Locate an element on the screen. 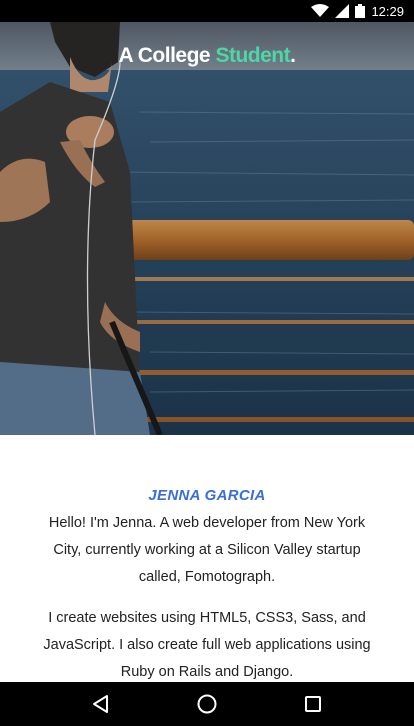 This screenshot has width=414, height=726. hero-title-accent: Student is located at coordinates (253, 55).